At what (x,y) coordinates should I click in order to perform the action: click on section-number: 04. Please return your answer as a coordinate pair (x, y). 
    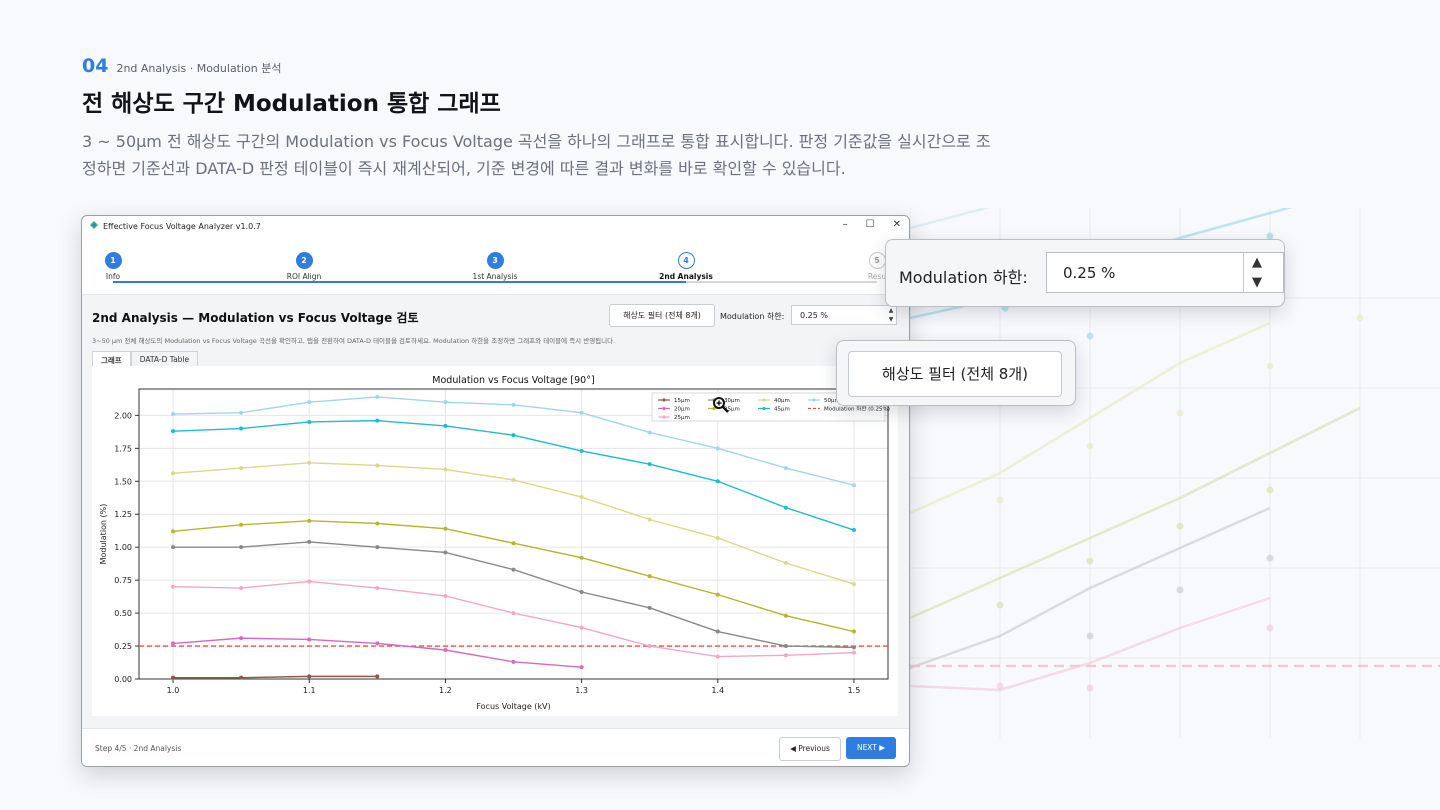
    Looking at the image, I should click on (95, 66).